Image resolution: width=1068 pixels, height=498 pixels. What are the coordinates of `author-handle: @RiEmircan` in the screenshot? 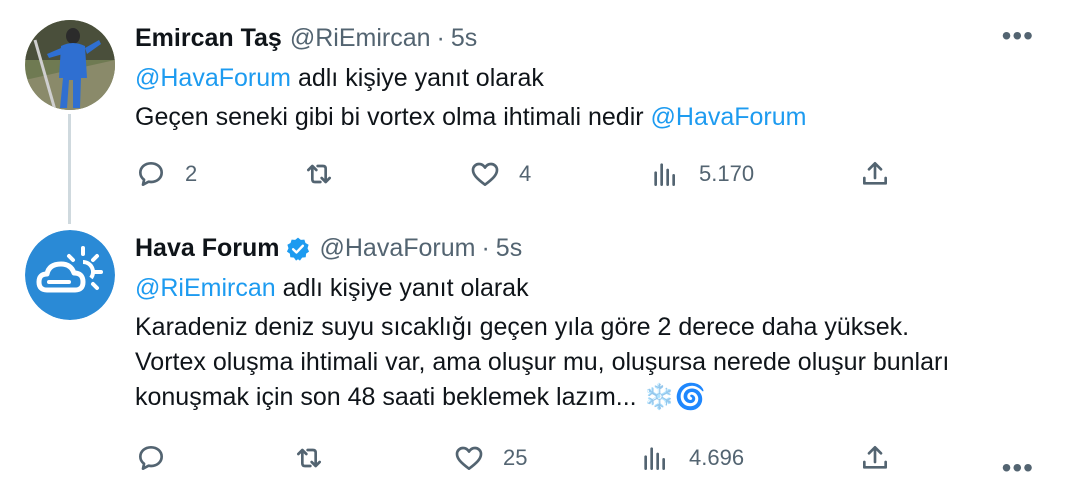 It's located at (360, 38).